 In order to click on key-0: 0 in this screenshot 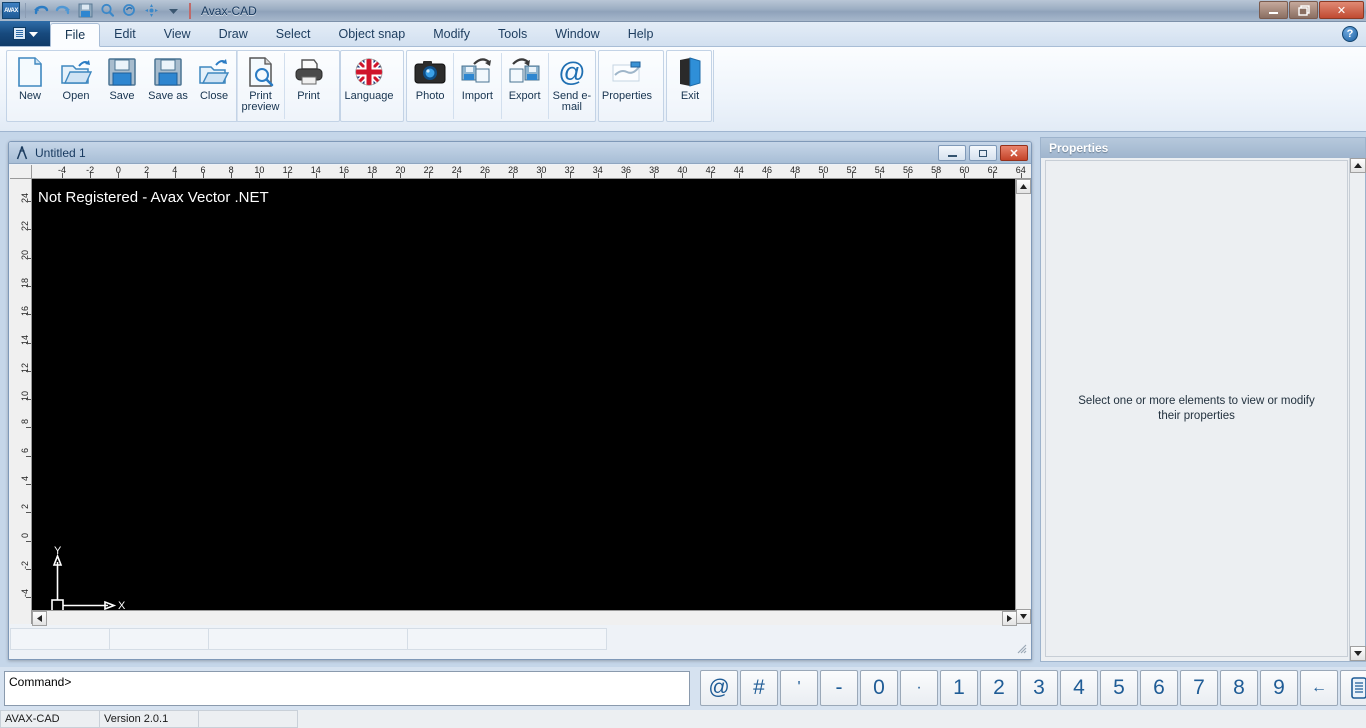, I will do `click(879, 688)`.